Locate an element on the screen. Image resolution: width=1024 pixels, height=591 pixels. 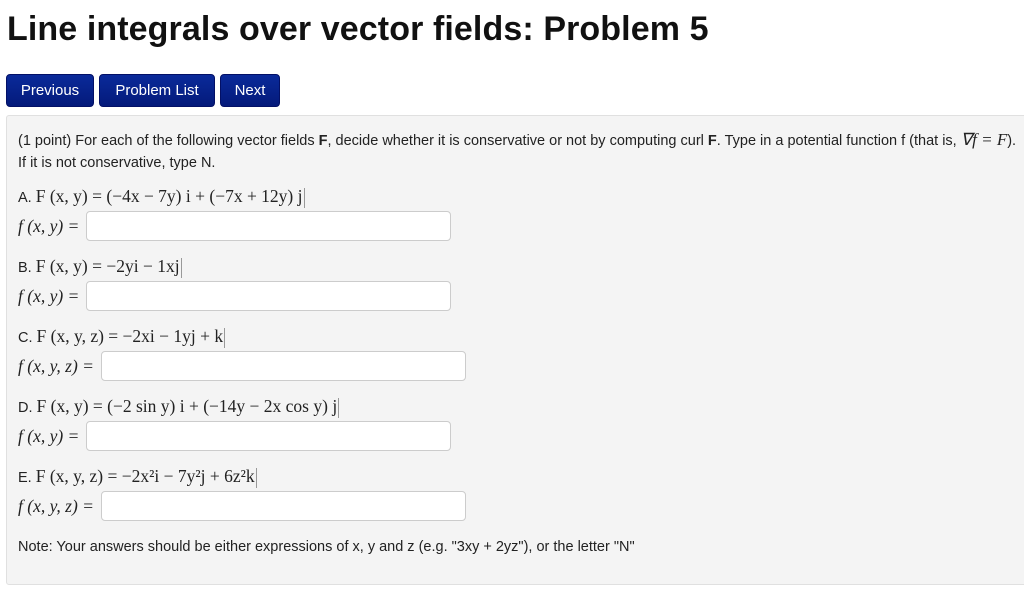
answer-input-d is located at coordinates (269, 436).